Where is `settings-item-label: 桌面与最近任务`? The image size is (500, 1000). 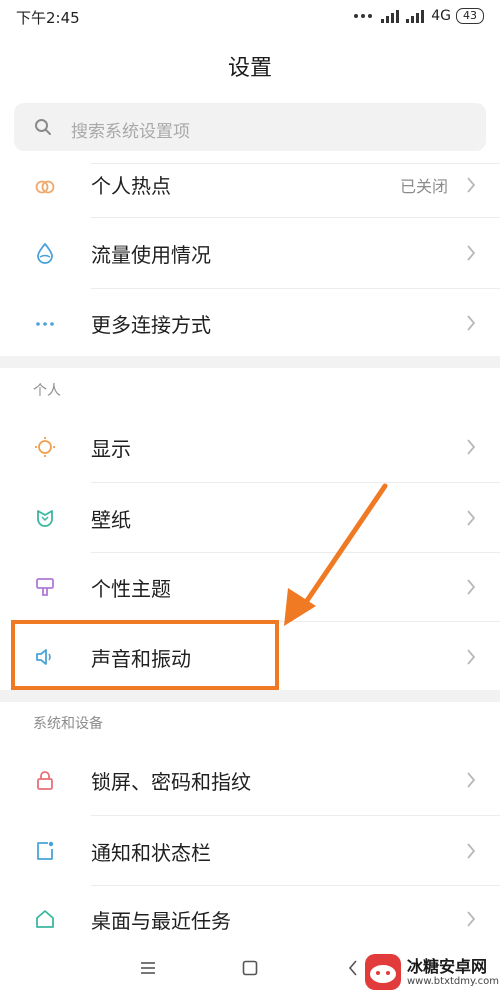
settings-item-label: 桌面与最近任务 is located at coordinates (161, 921).